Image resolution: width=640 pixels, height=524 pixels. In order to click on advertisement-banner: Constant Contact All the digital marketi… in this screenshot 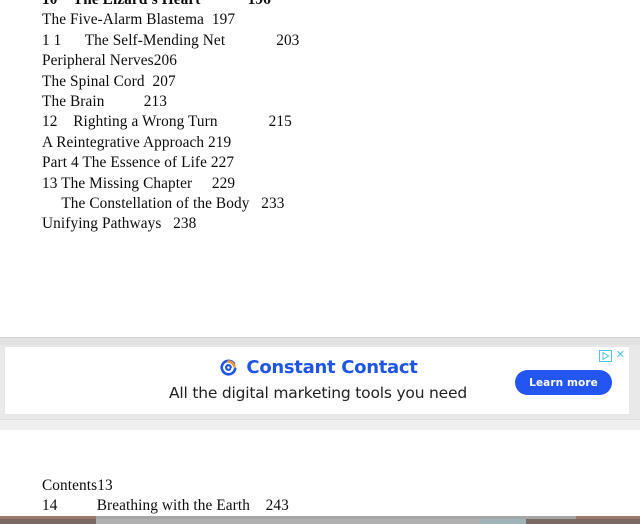, I will do `click(317, 380)`.